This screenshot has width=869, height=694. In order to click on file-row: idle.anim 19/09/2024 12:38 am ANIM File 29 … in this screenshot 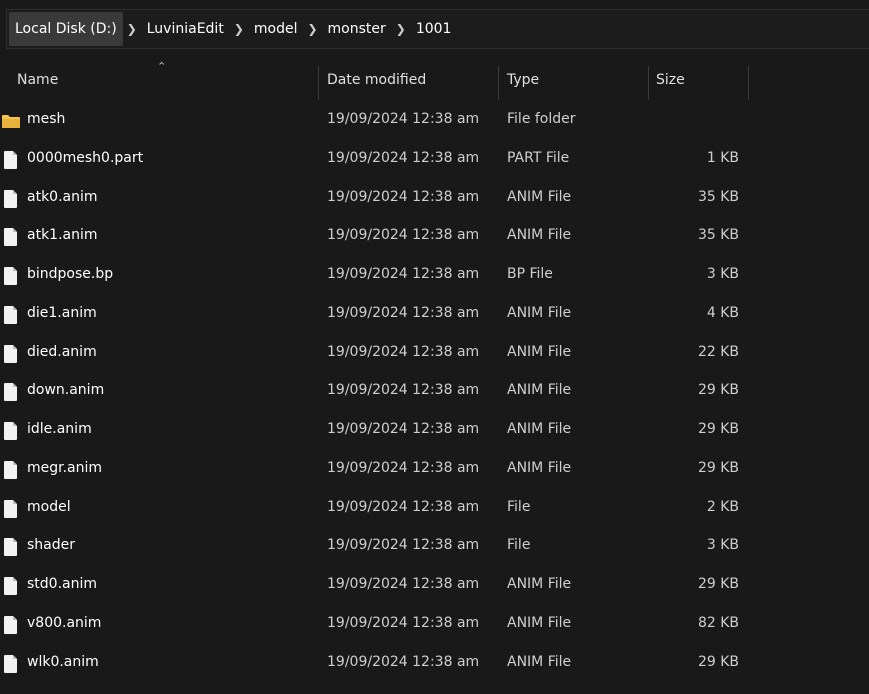, I will do `click(434, 430)`.